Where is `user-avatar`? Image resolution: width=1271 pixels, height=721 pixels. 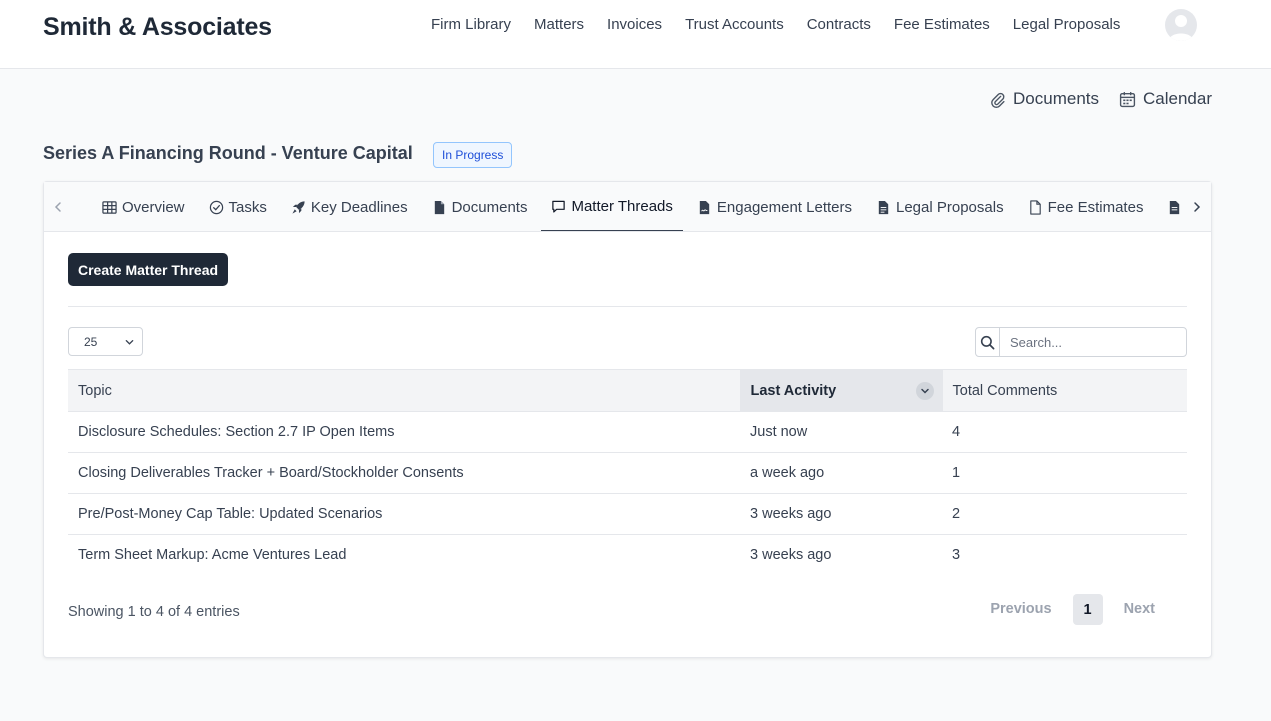 user-avatar is located at coordinates (1181, 25).